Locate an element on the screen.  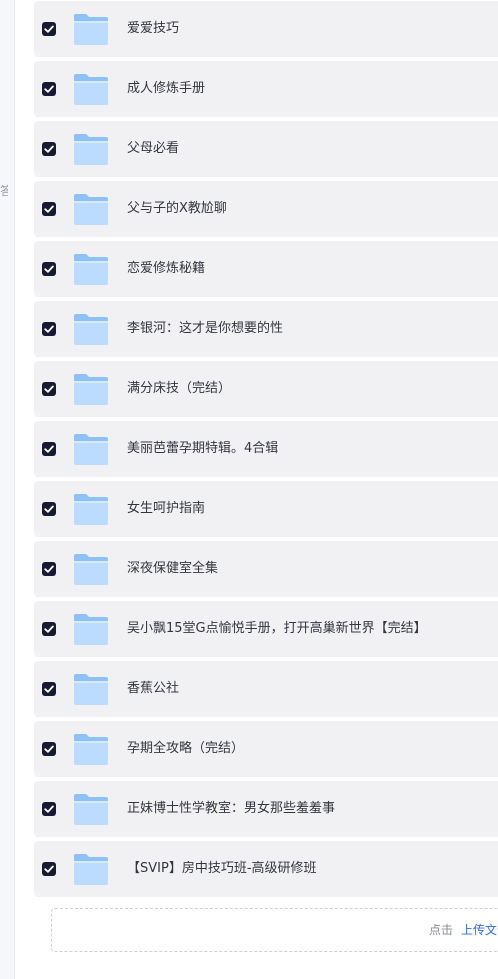
left-sidebar-edge: 答 is located at coordinates (7, 489).